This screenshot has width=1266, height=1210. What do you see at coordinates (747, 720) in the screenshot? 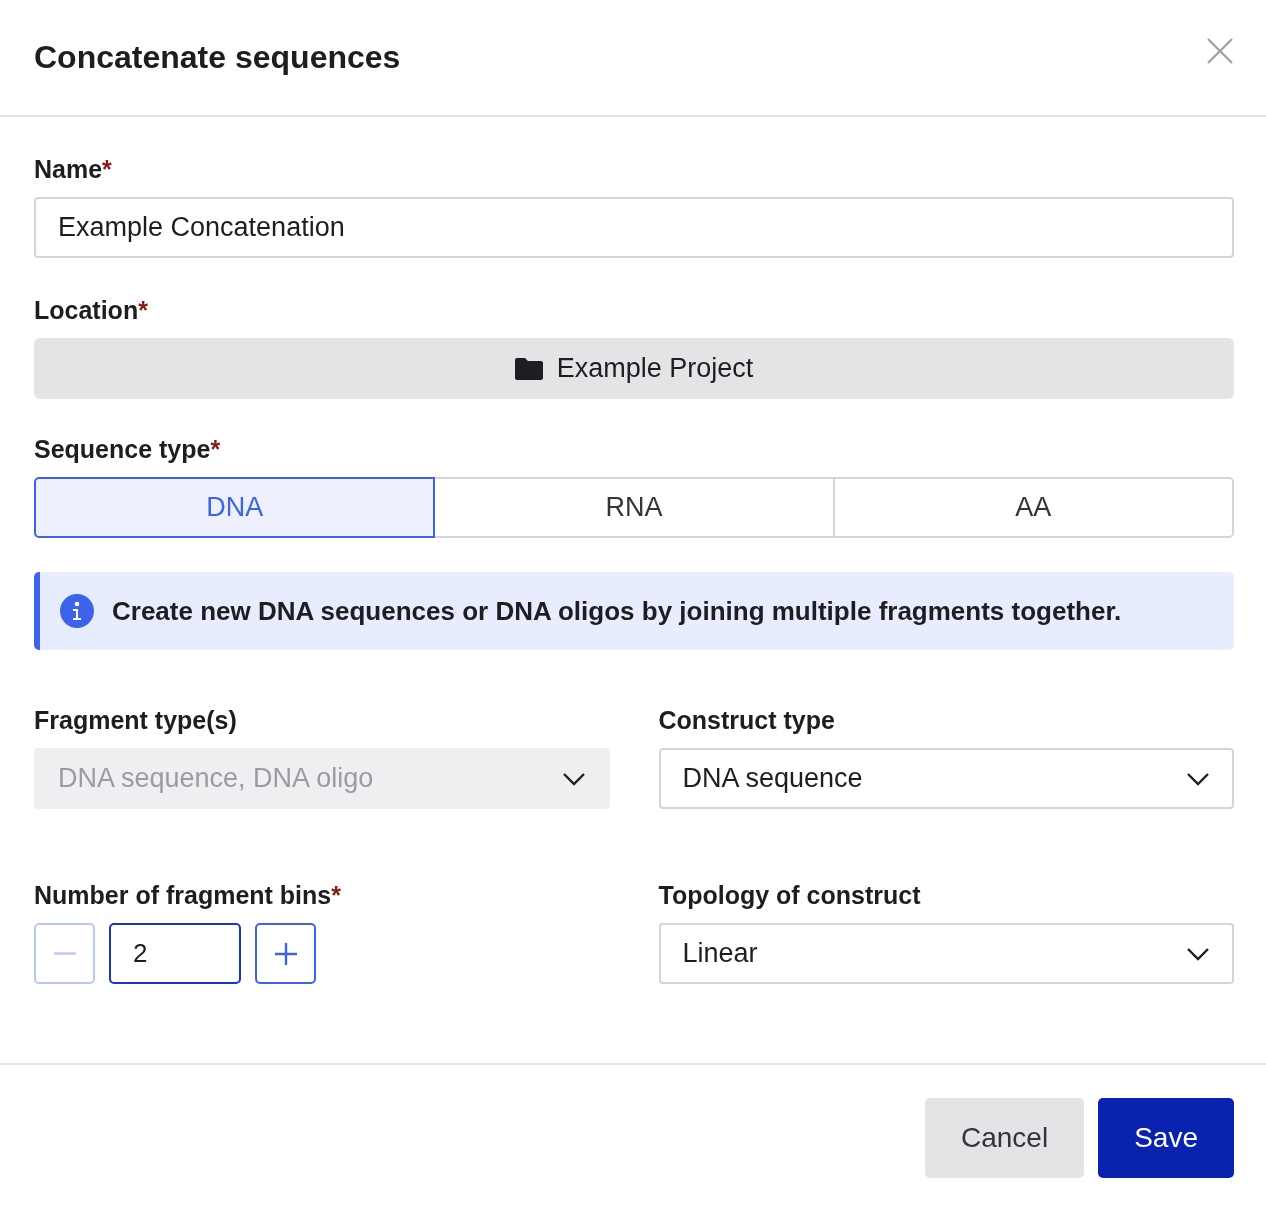
I see `field-label: Construct type` at bounding box center [747, 720].